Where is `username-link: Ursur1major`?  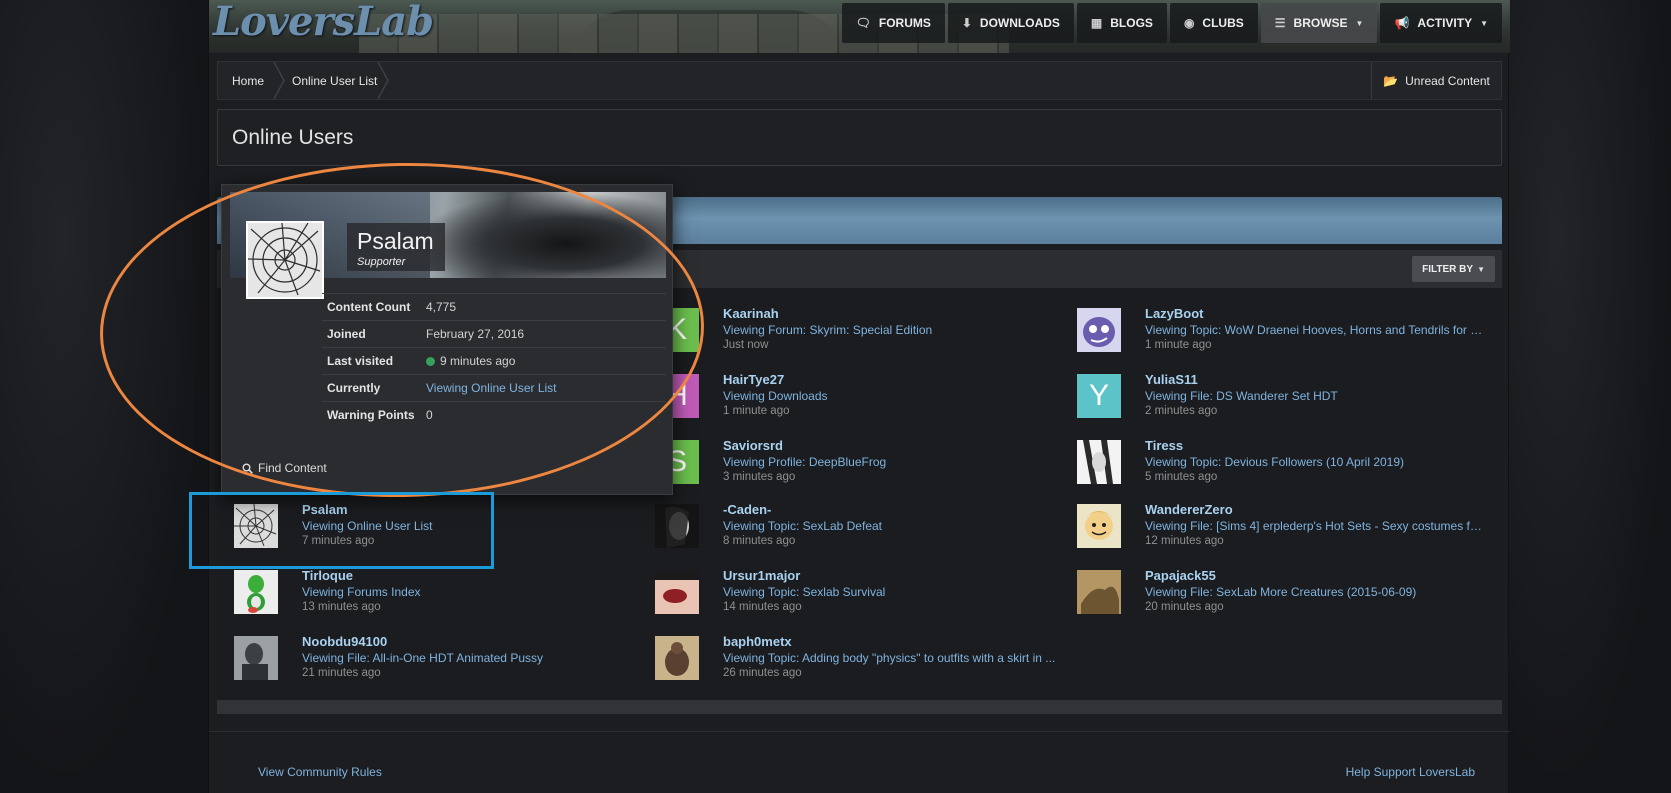
username-link: Ursur1major is located at coordinates (893, 575).